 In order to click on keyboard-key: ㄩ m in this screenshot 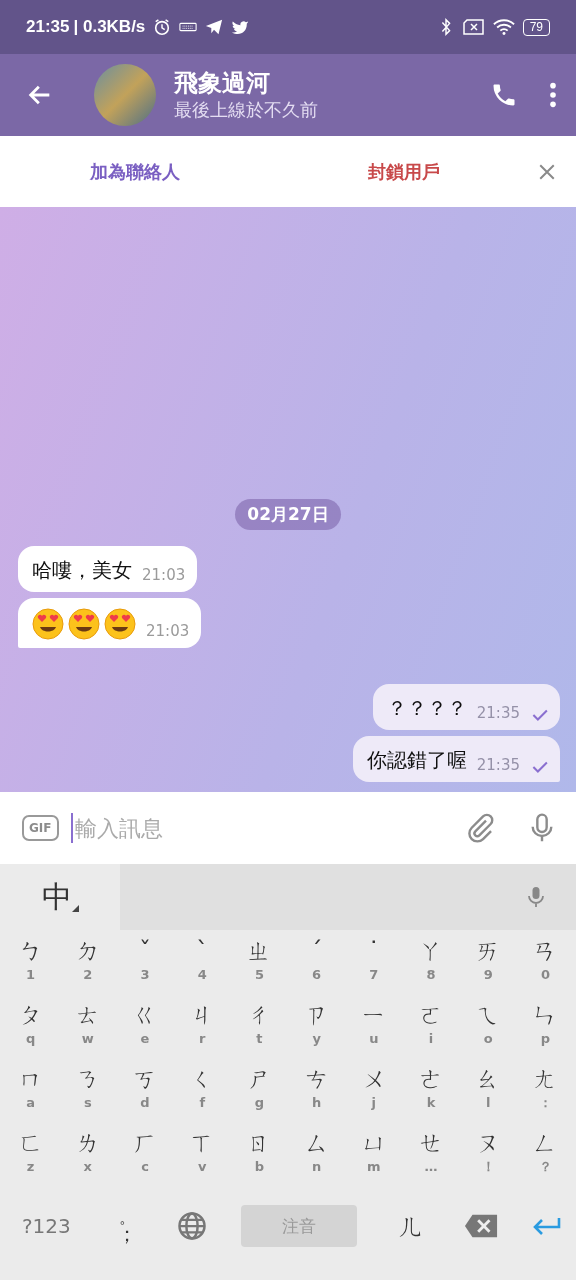, I will do `click(374, 1157)`.